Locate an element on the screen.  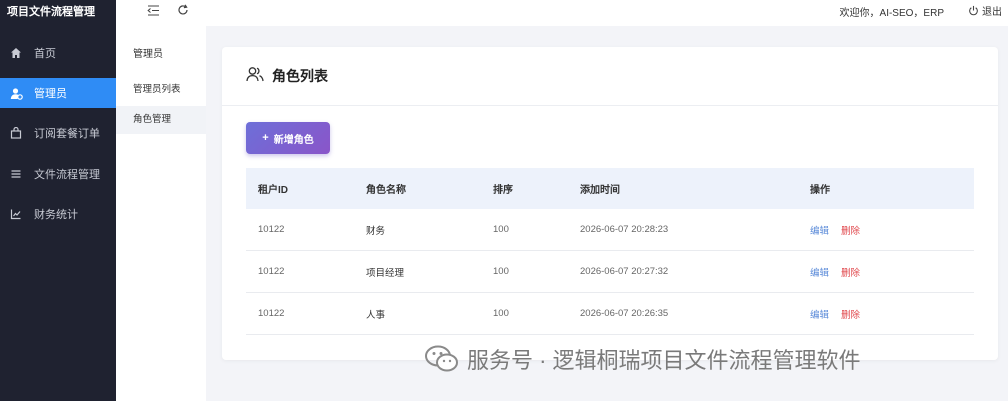
sidebar-item-file-flow: 文件流程管理 is located at coordinates (58, 174).